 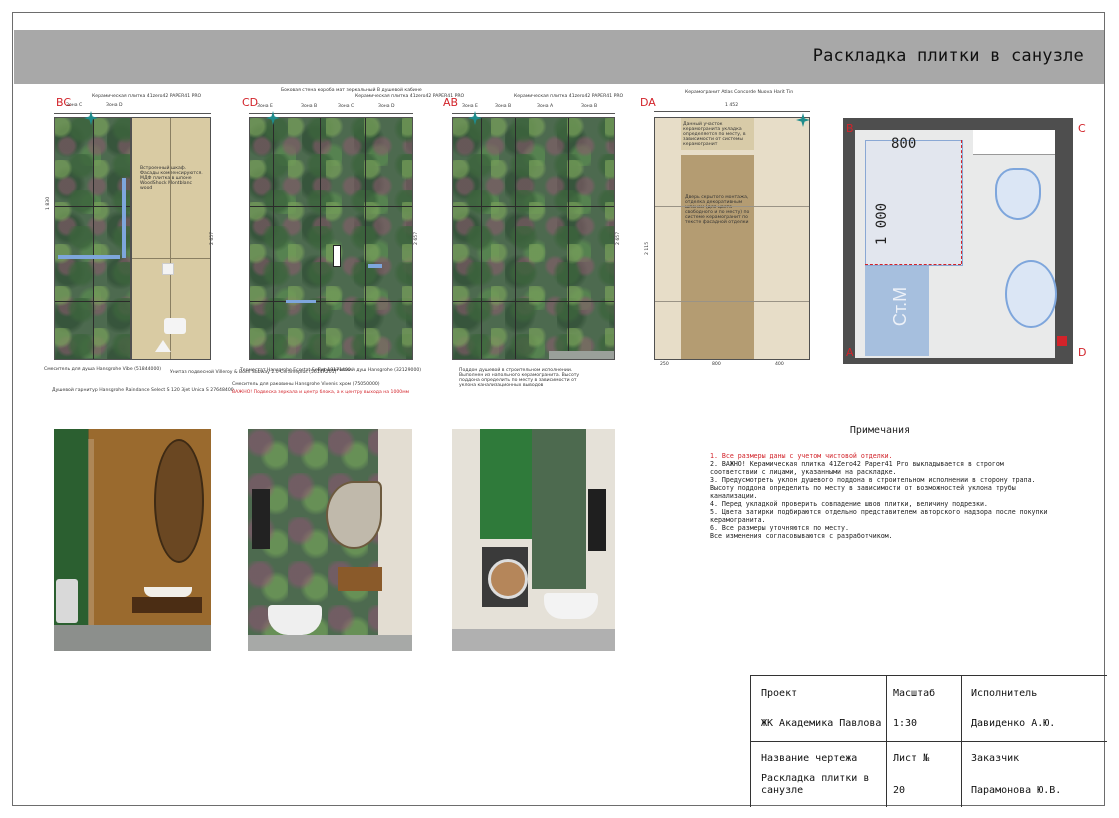 I want to click on bc-dim-total: 2 657, so click(x=212, y=238).